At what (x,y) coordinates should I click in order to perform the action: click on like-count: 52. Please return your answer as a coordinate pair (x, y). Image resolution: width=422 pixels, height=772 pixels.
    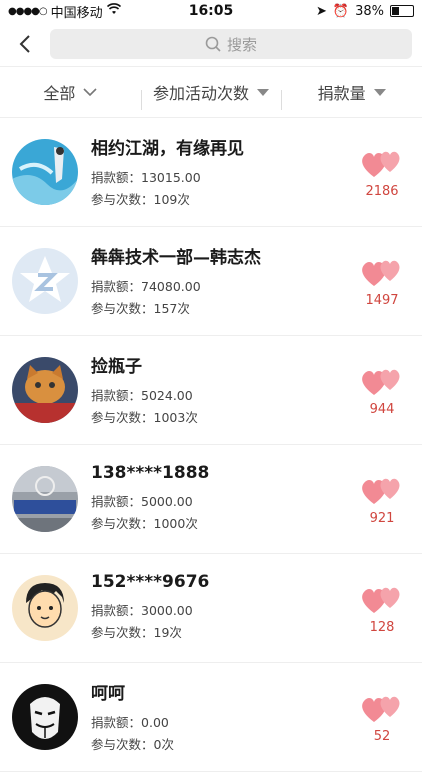
    Looking at the image, I should click on (382, 736).